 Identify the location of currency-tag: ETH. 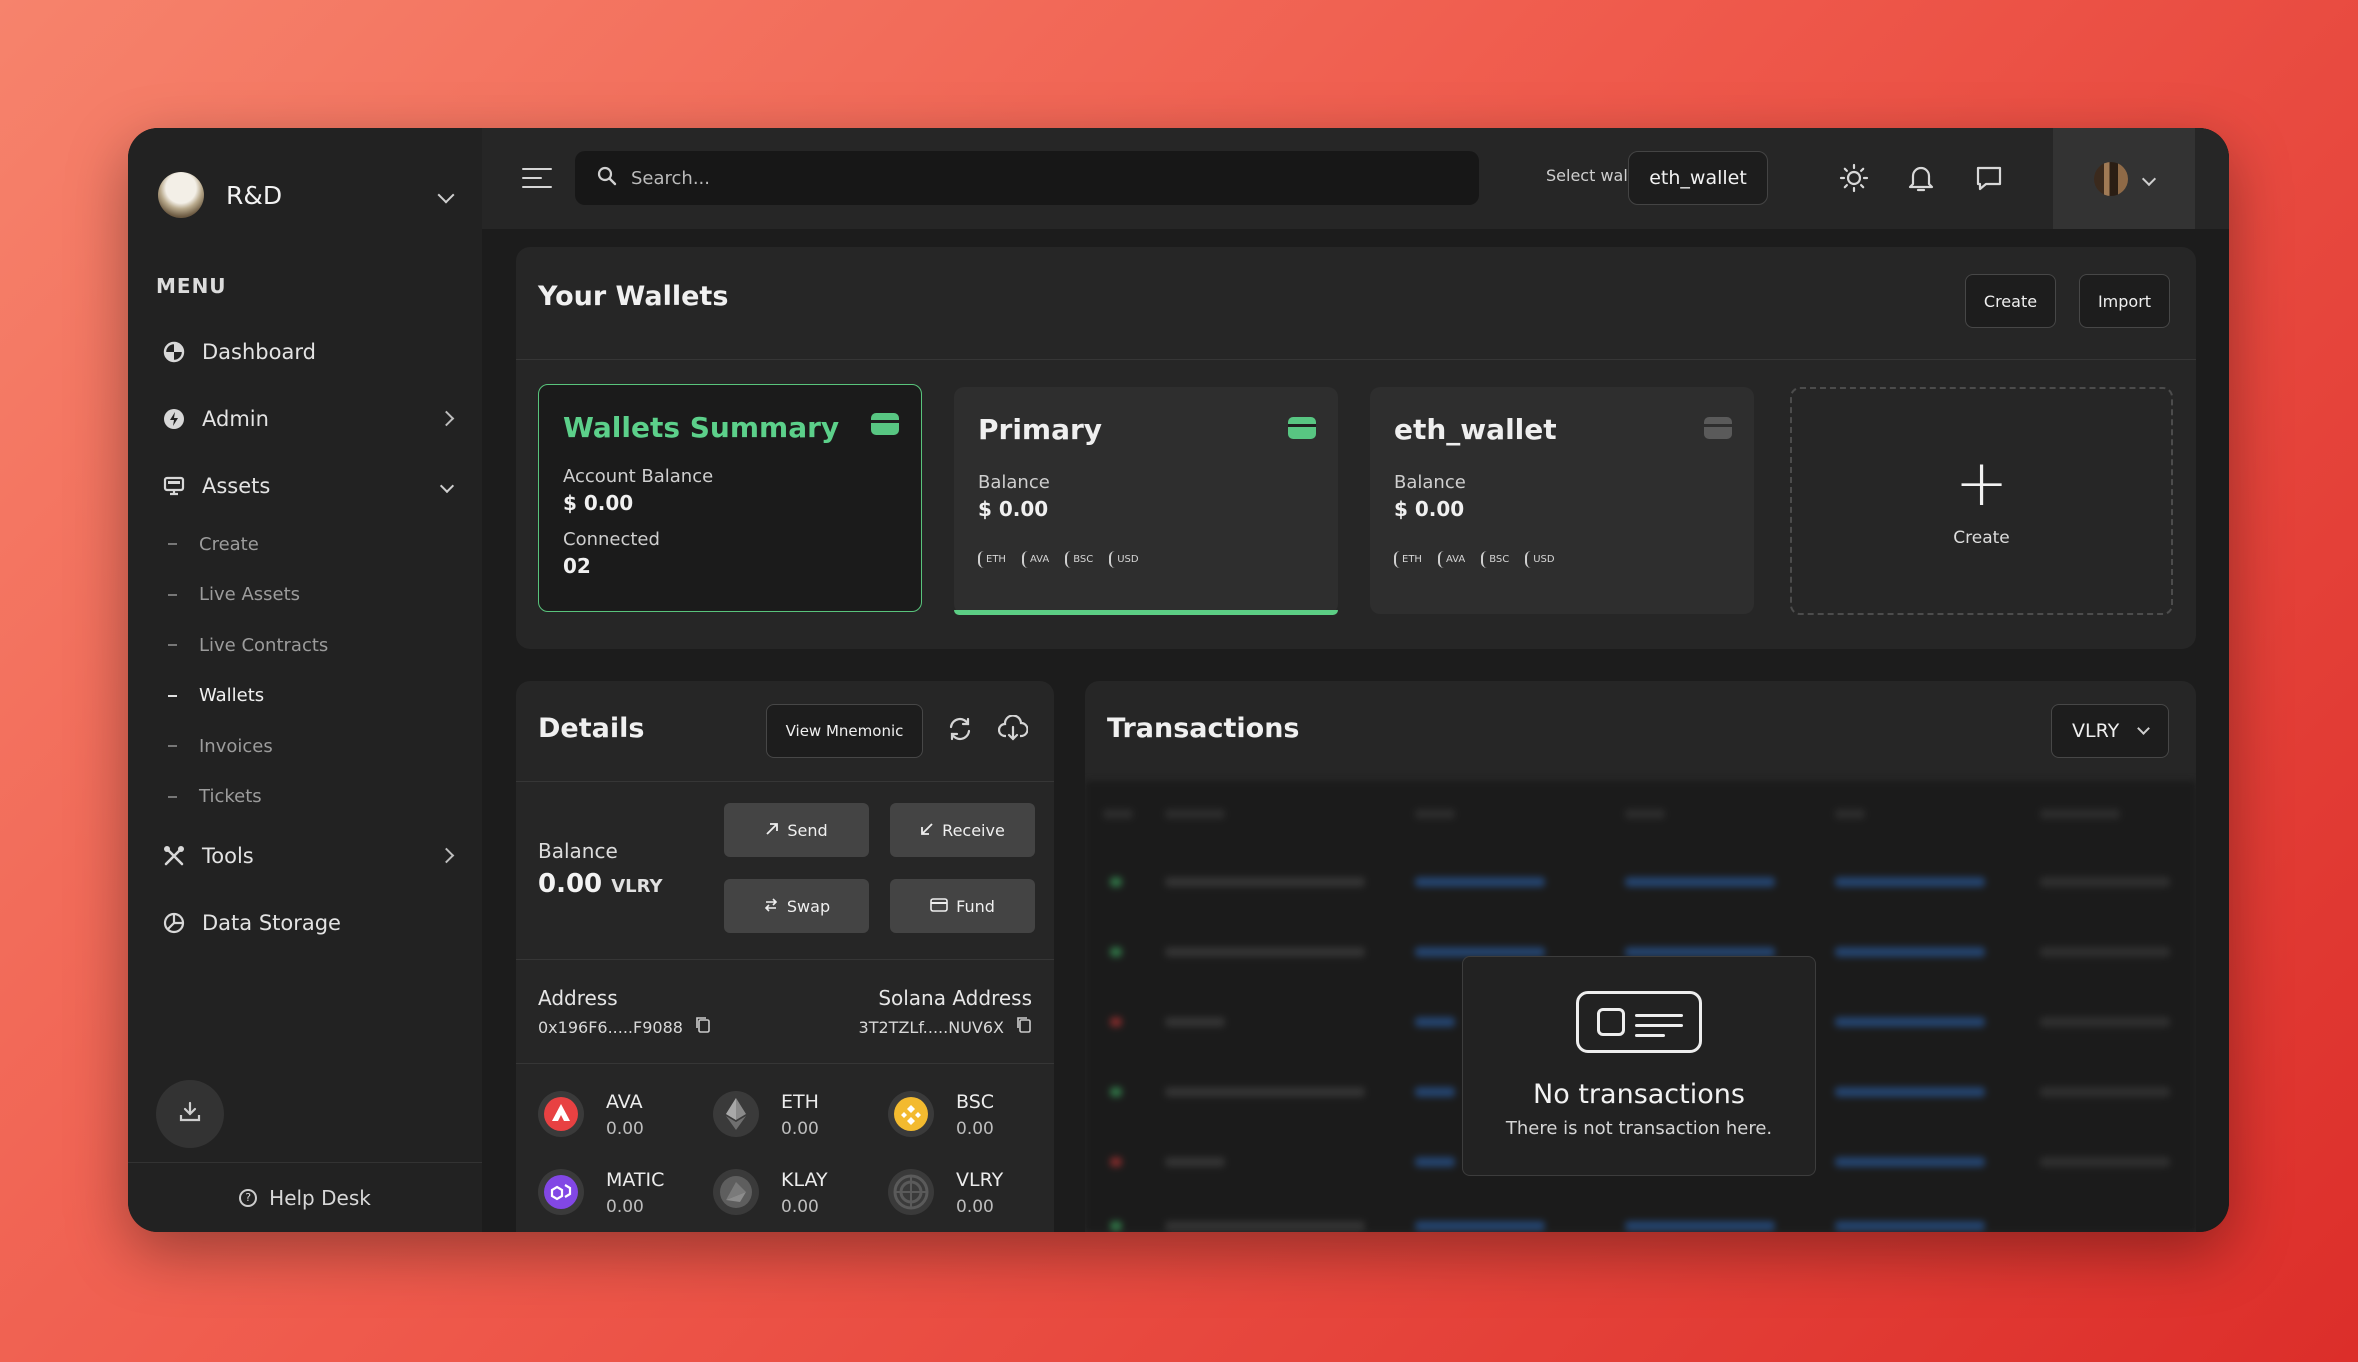
(995, 559).